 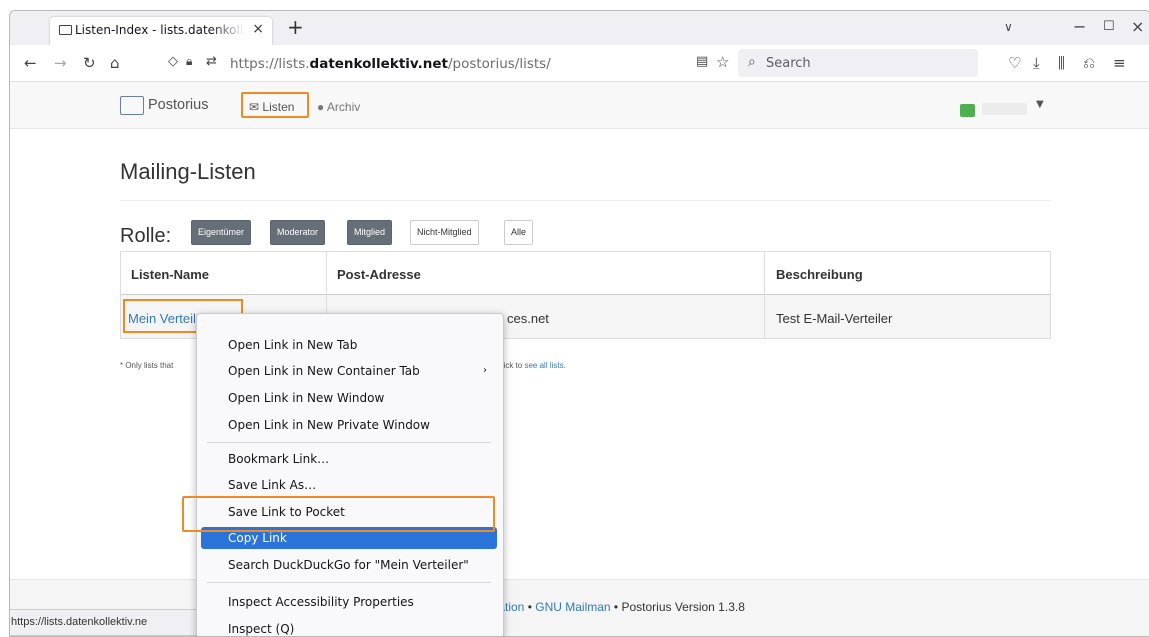 I want to click on role-mitglied-button: Mitglied, so click(x=370, y=232).